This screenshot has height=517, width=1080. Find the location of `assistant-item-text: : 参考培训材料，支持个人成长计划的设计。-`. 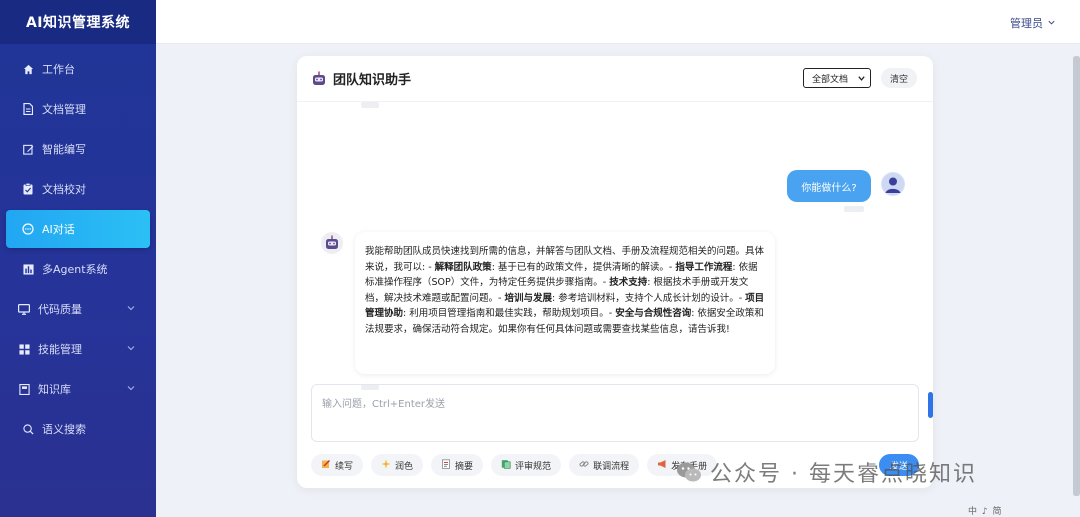

assistant-item-text: : 参考培训材料，支持个人成长计划的设计。- is located at coordinates (648, 298).